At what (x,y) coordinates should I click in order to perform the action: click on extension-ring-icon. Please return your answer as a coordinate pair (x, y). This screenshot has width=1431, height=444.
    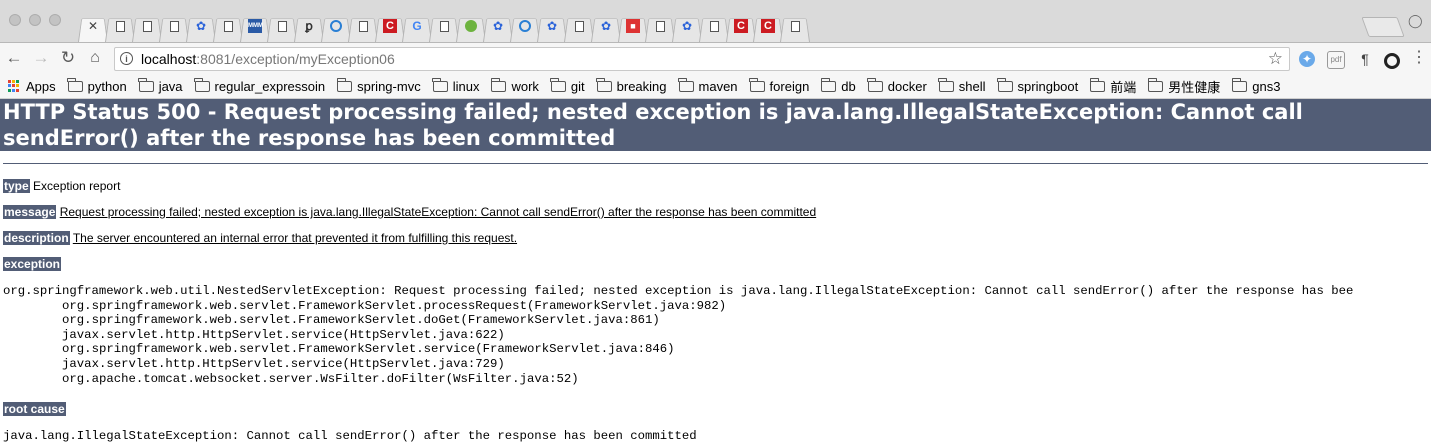
    Looking at the image, I should click on (1392, 61).